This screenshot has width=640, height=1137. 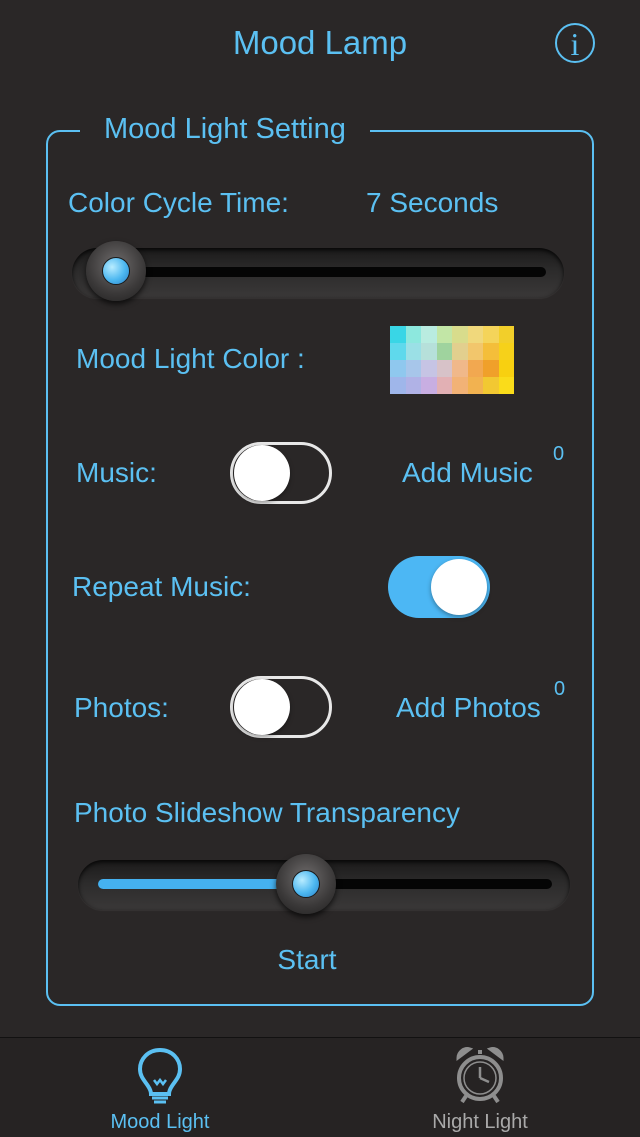 I want to click on start-button: Start, so click(x=307, y=960).